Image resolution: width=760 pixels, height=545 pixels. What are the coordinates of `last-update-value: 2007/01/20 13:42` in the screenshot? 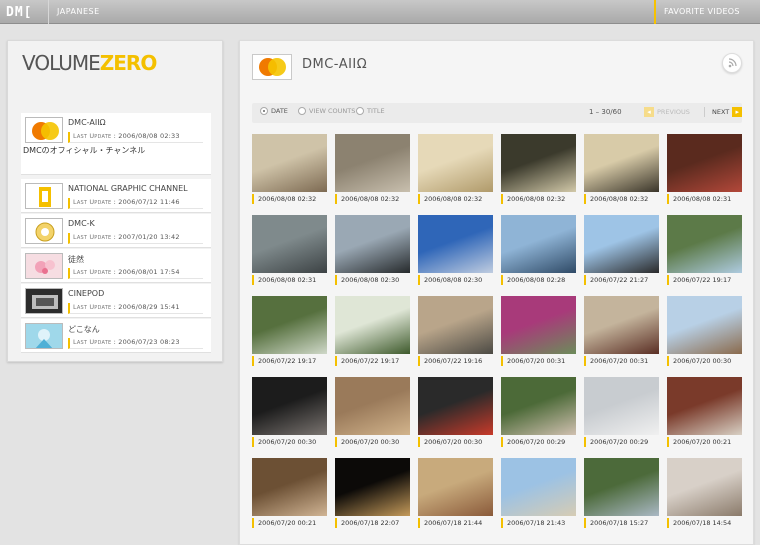 It's located at (149, 237).